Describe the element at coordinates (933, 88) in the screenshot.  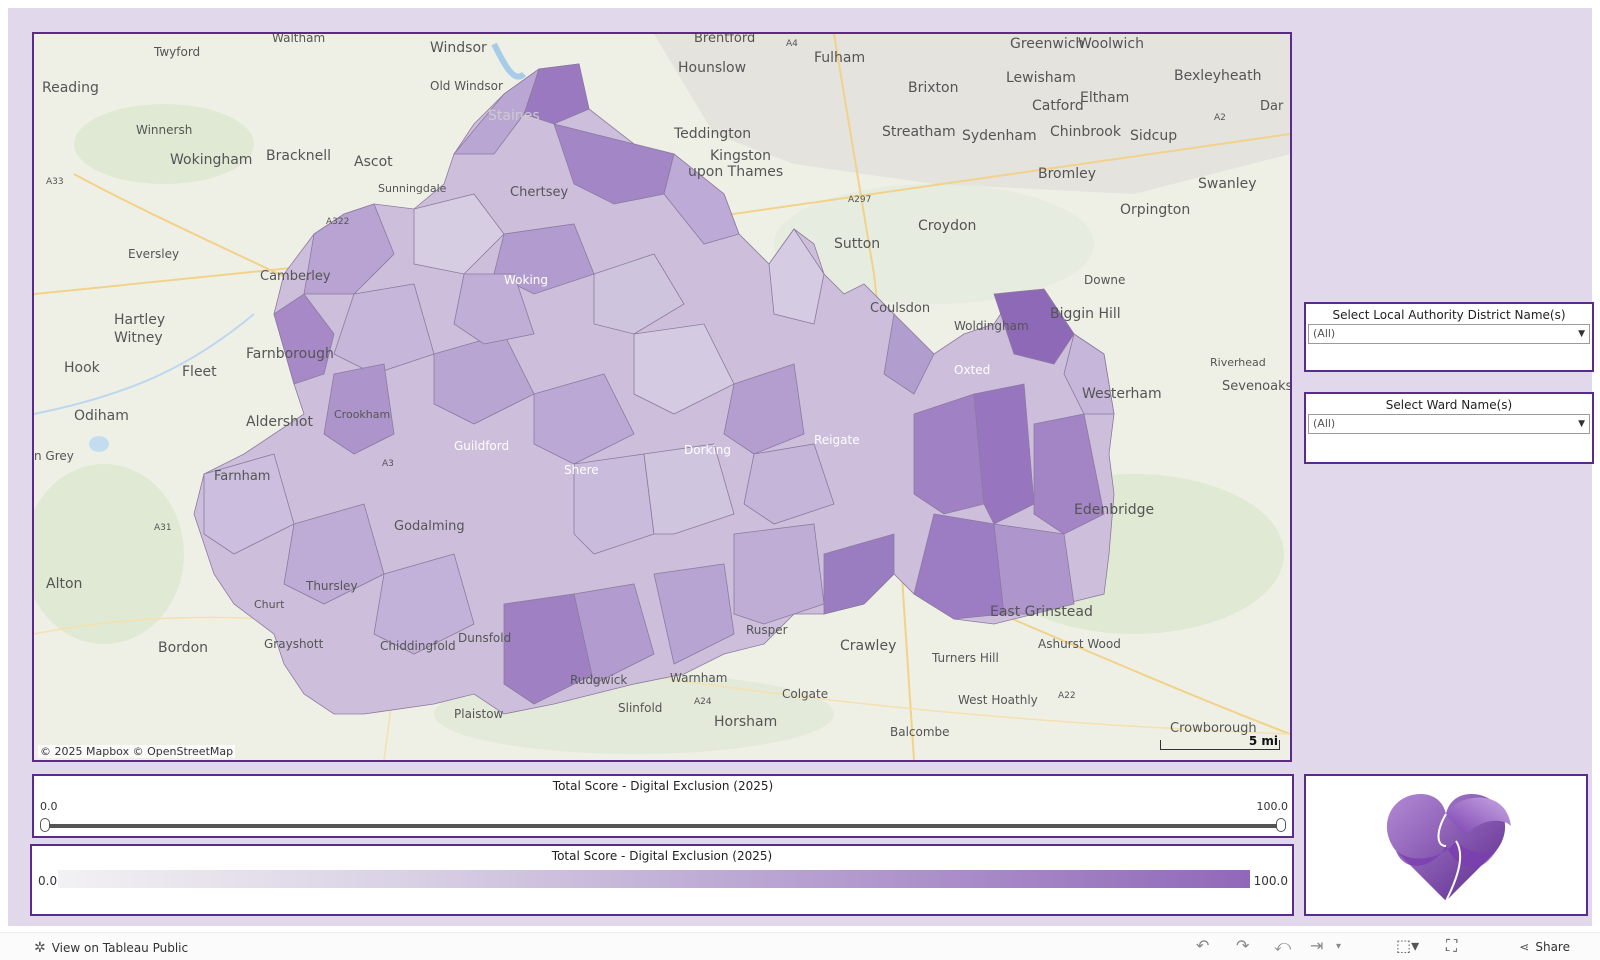
I see `label-brixton: Brixton` at that location.